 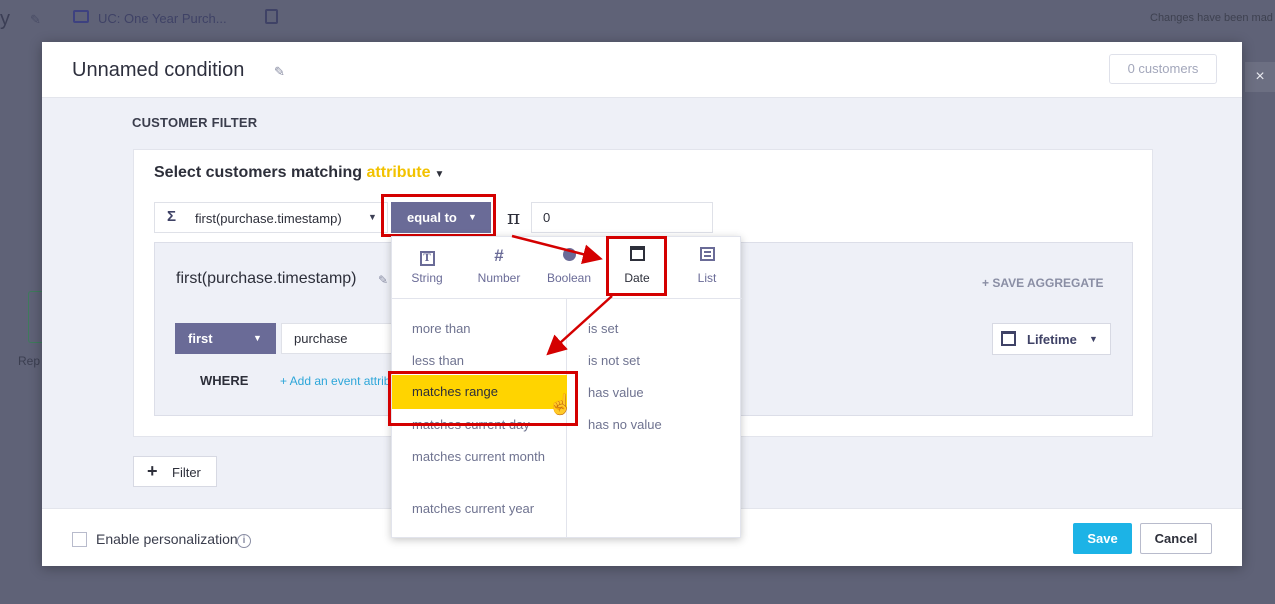 I want to click on operator-option: less than, so click(x=482, y=361).